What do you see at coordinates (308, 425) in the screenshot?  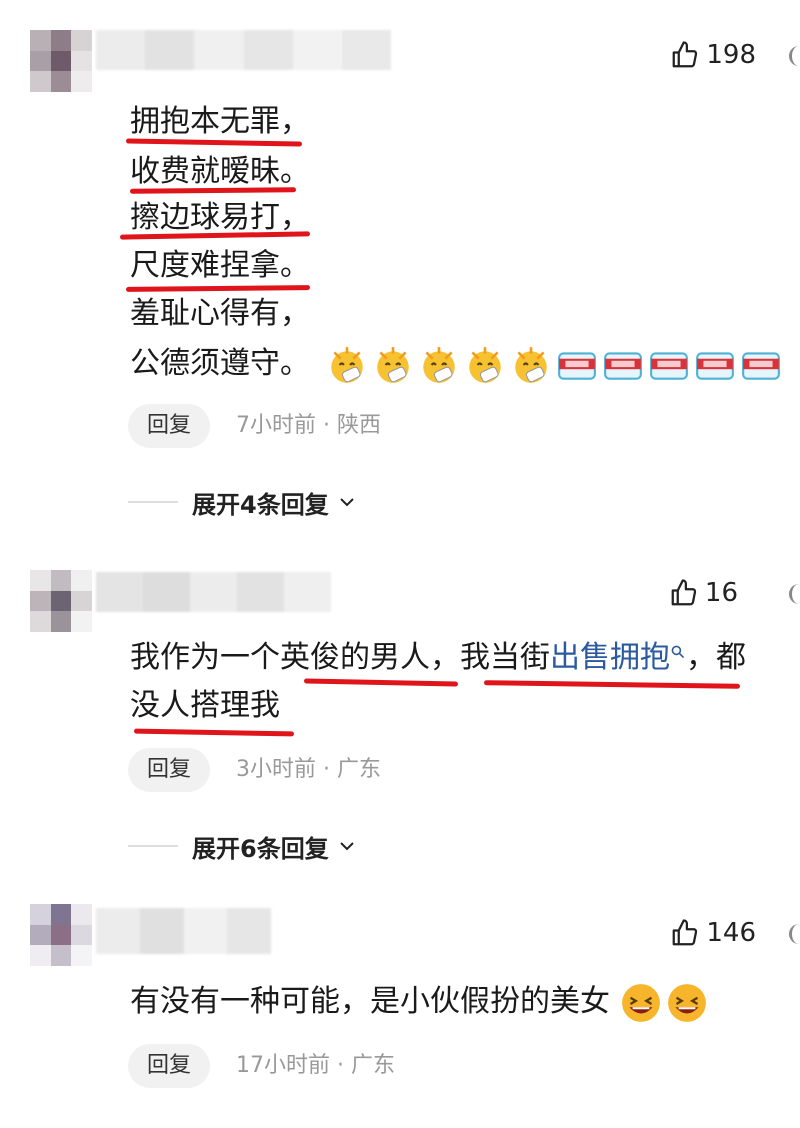 I see `comment-meta: 7小时前 · 陕西` at bounding box center [308, 425].